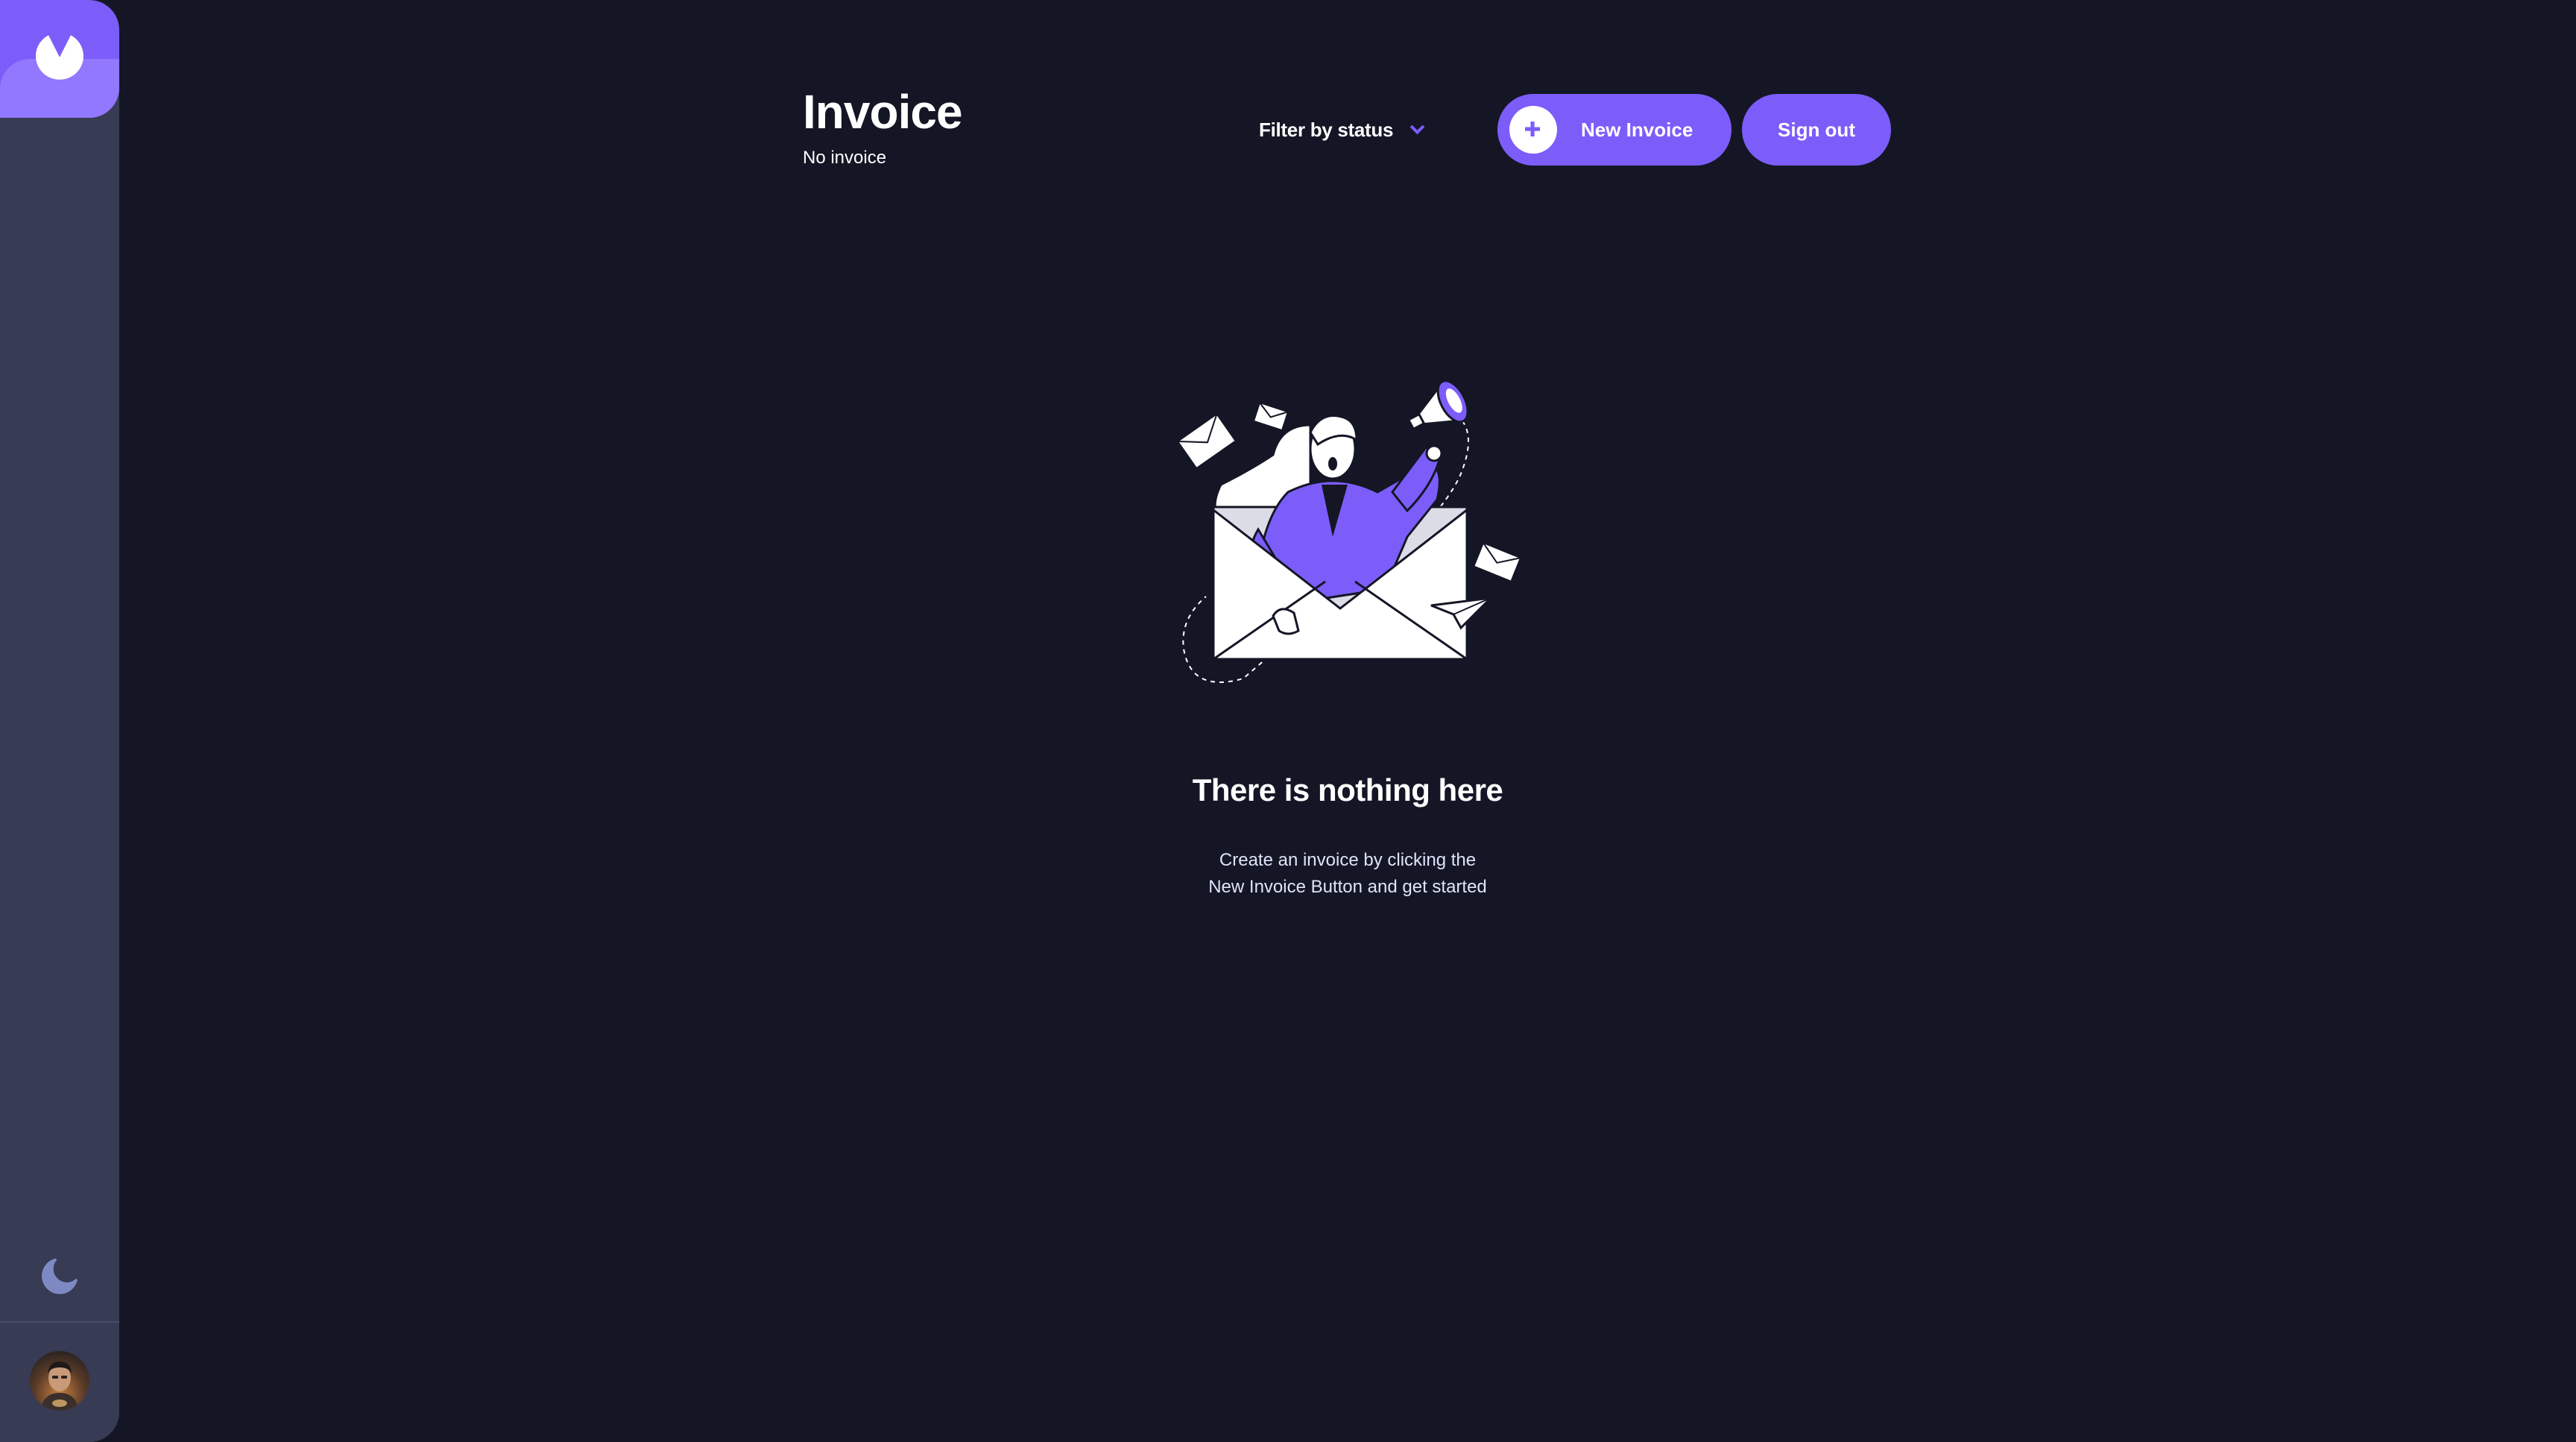 This screenshot has height=1442, width=2576. Describe the element at coordinates (845, 158) in the screenshot. I see `invoice-count: No invoice` at that location.